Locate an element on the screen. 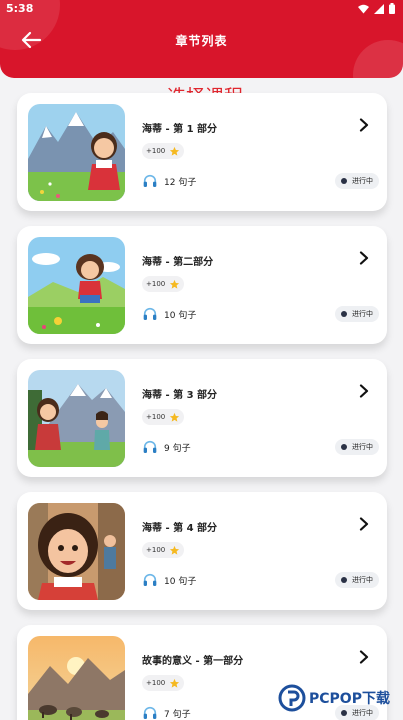  signal-icon is located at coordinates (379, 8).